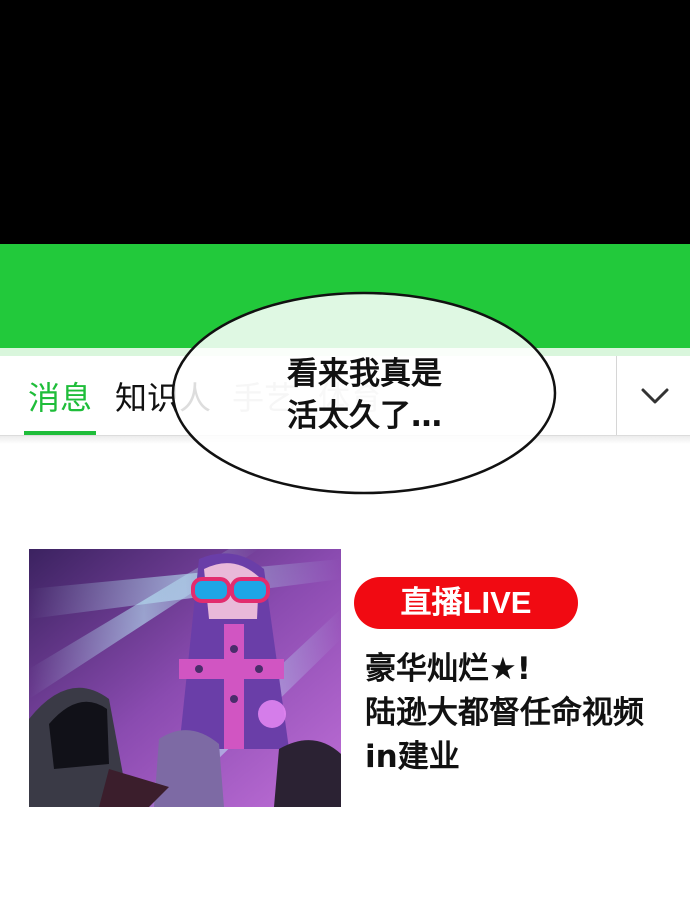  I want to click on news-thumbnail, so click(185, 678).